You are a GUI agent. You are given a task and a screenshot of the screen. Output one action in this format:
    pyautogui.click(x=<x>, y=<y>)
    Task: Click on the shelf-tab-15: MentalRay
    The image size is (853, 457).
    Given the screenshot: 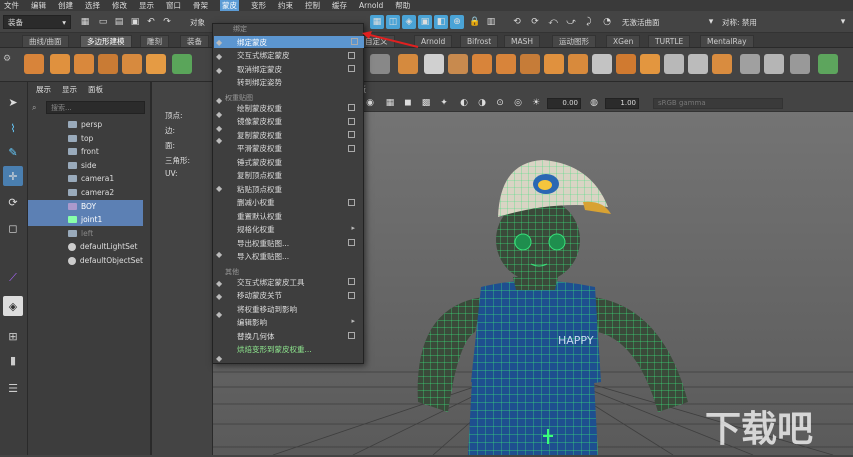 What is the action you would take?
    pyautogui.click(x=727, y=41)
    